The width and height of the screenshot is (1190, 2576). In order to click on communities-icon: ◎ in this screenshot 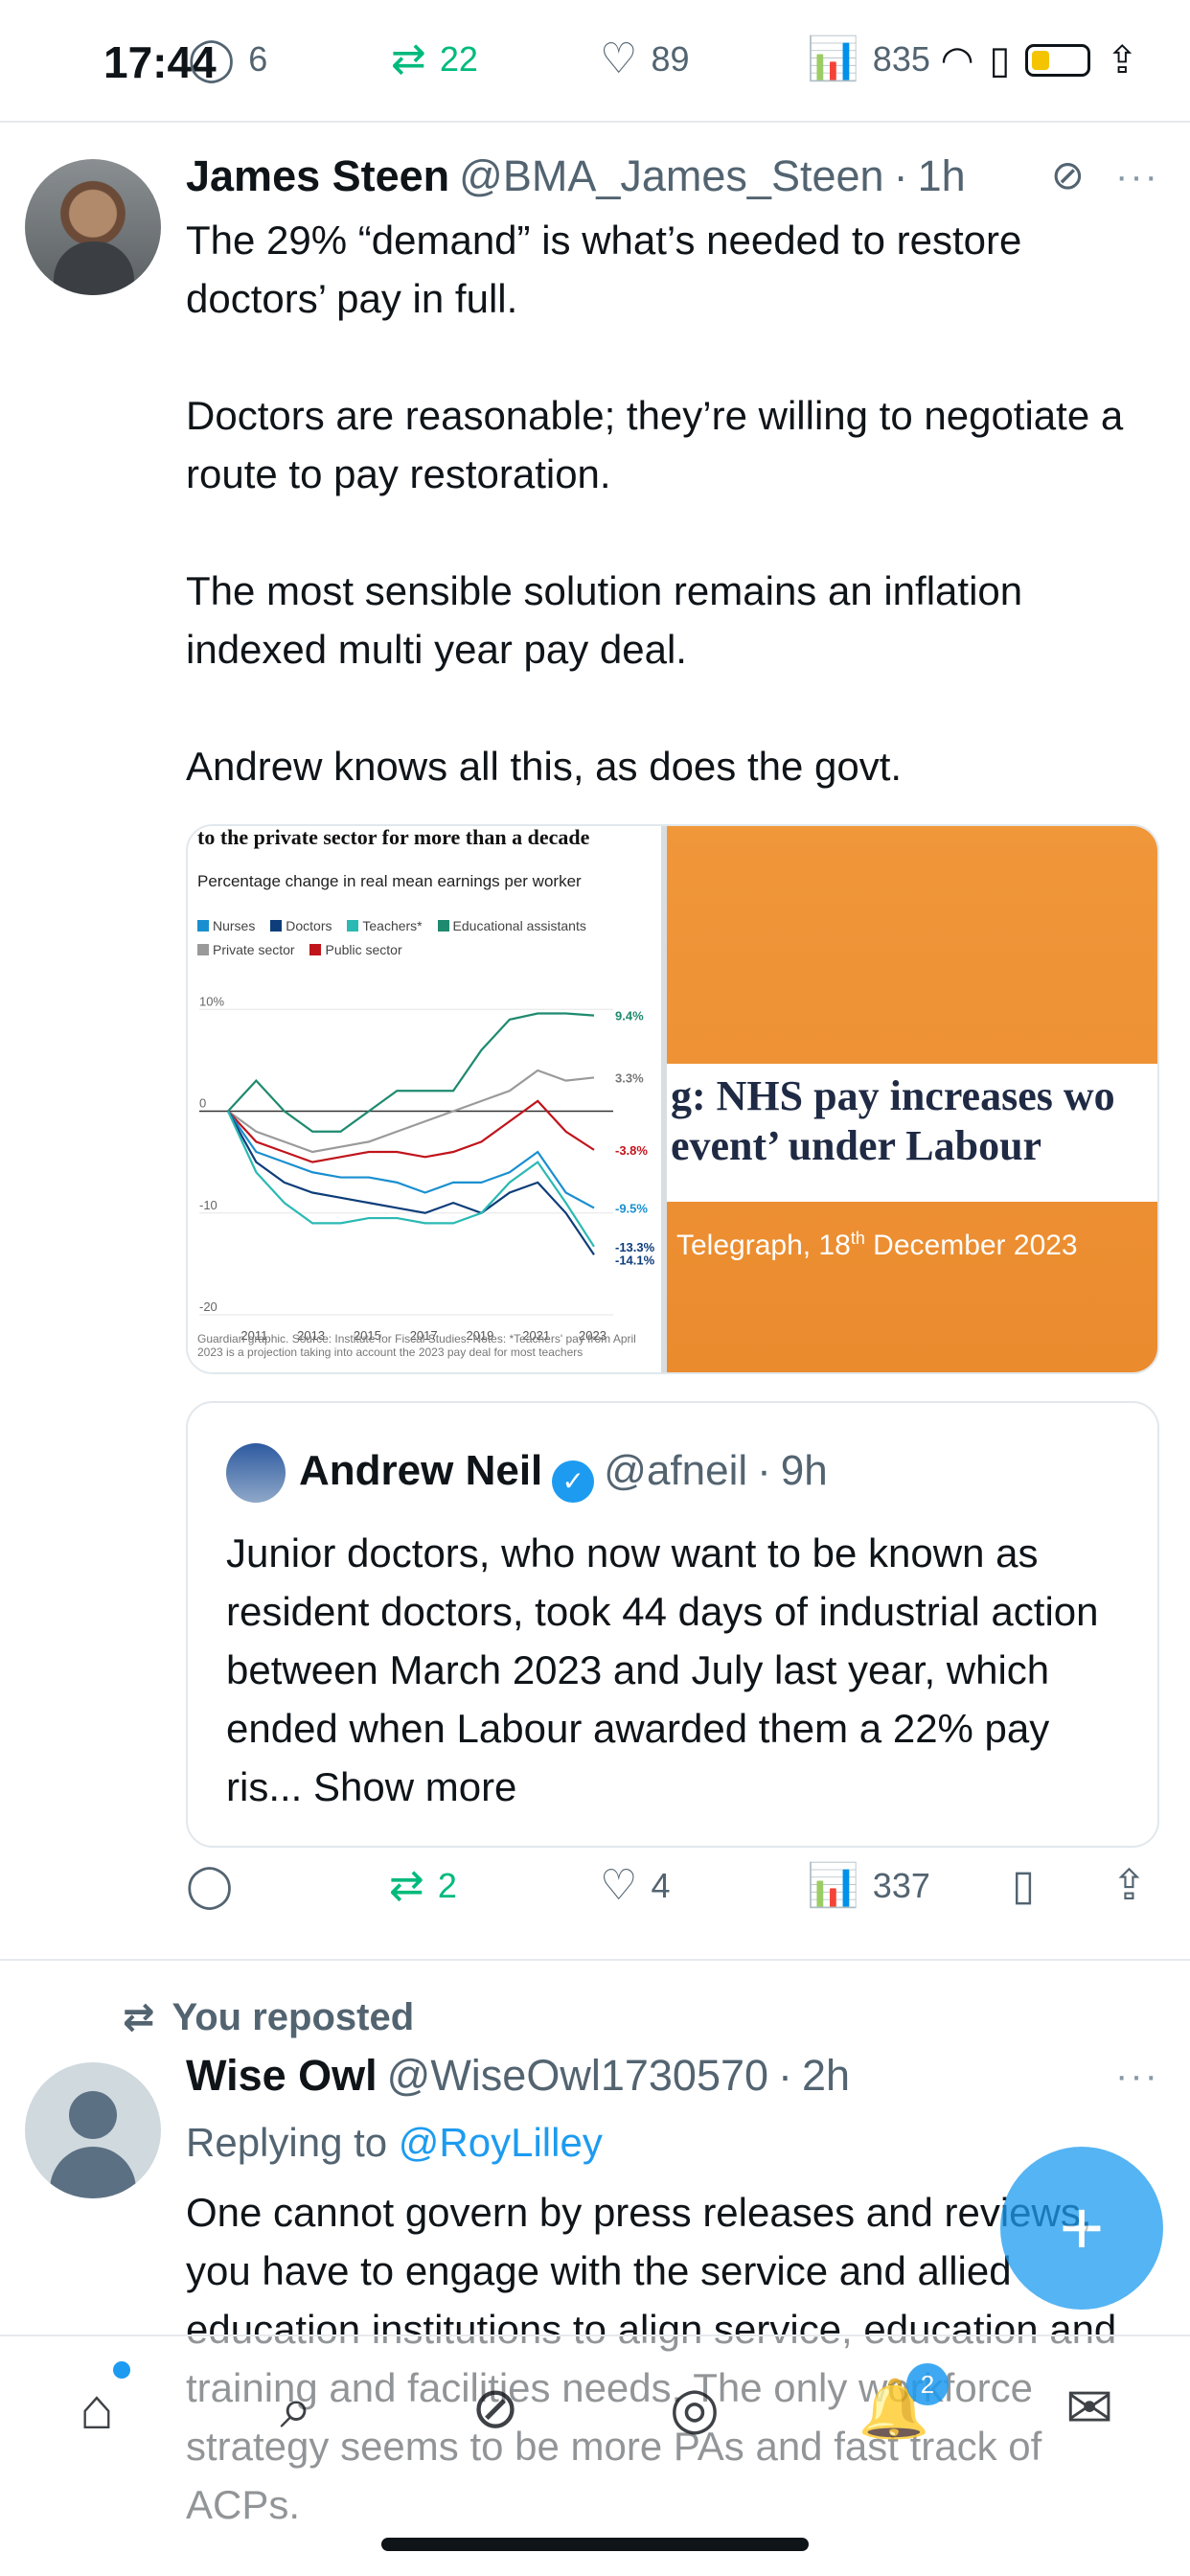, I will do `click(695, 2408)`.